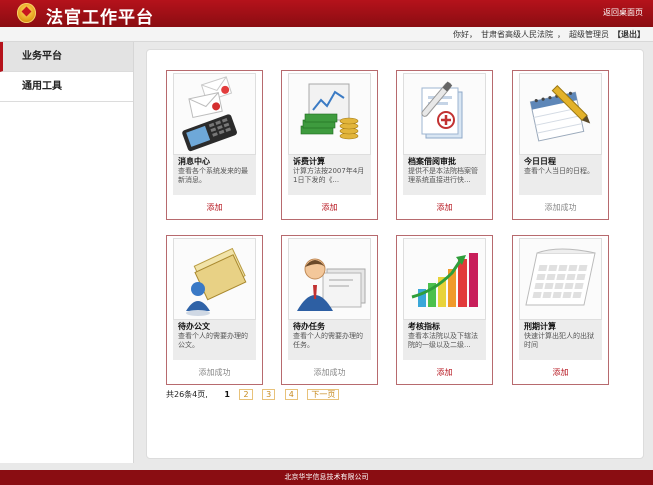 This screenshot has width=653, height=485. Describe the element at coordinates (187, 394) in the screenshot. I see `pagination-summary: 共26条4页,` at that location.